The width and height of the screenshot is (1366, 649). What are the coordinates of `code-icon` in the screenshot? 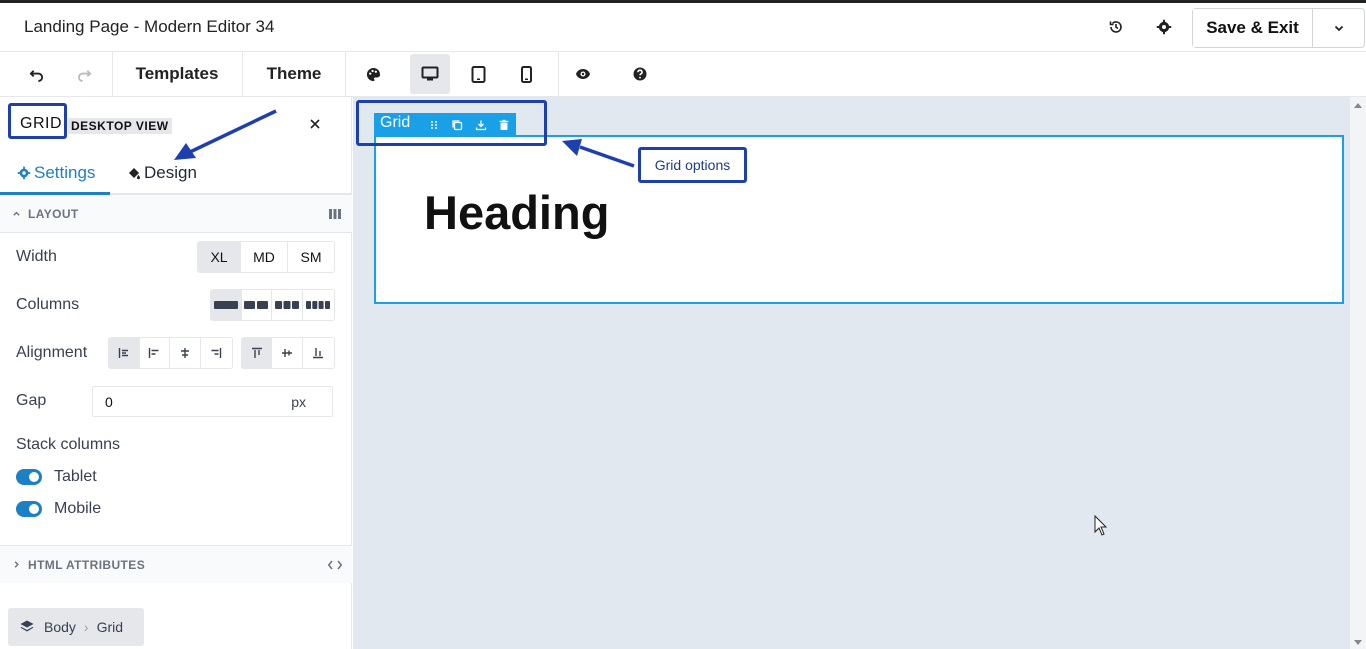 It's located at (335, 564).